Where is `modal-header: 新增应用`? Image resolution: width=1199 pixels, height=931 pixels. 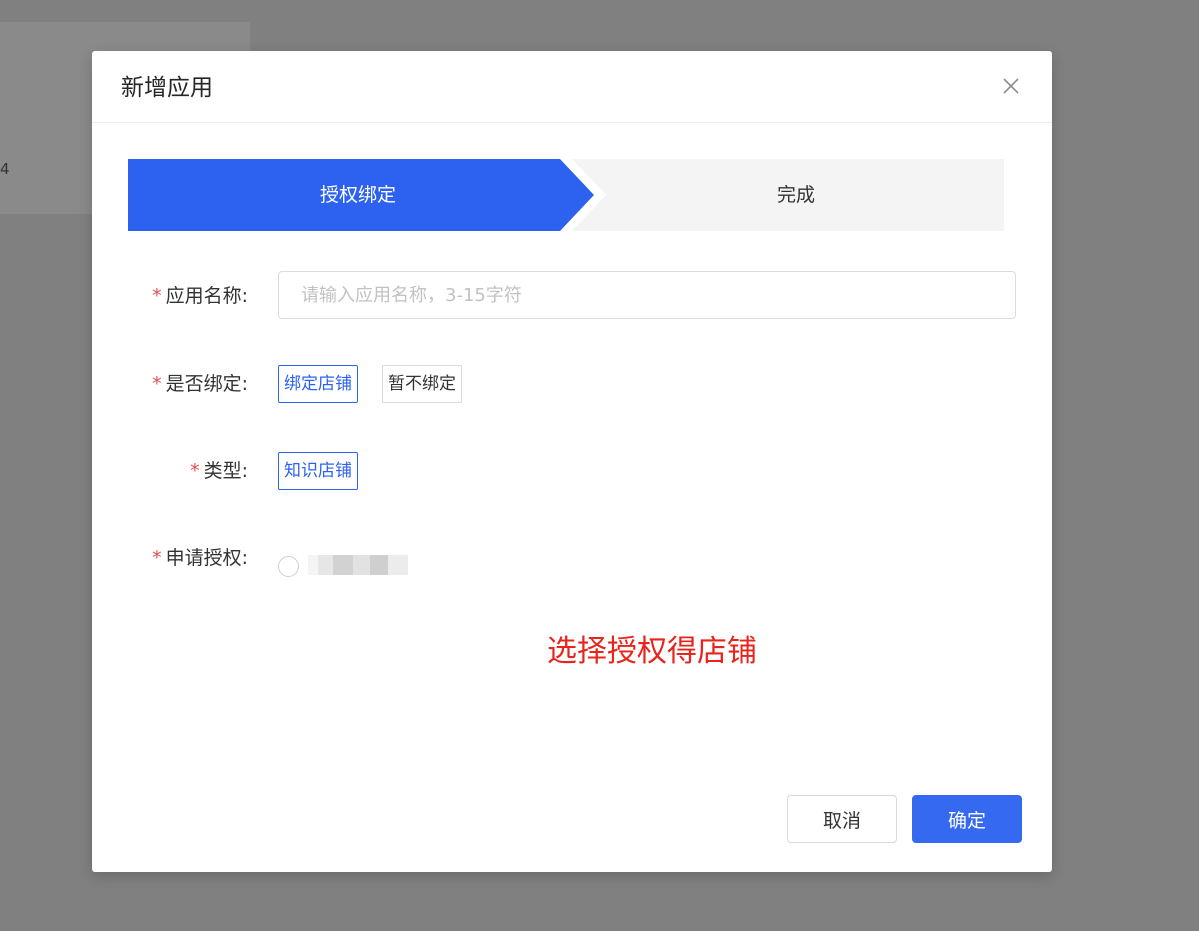 modal-header: 新增应用 is located at coordinates (572, 87).